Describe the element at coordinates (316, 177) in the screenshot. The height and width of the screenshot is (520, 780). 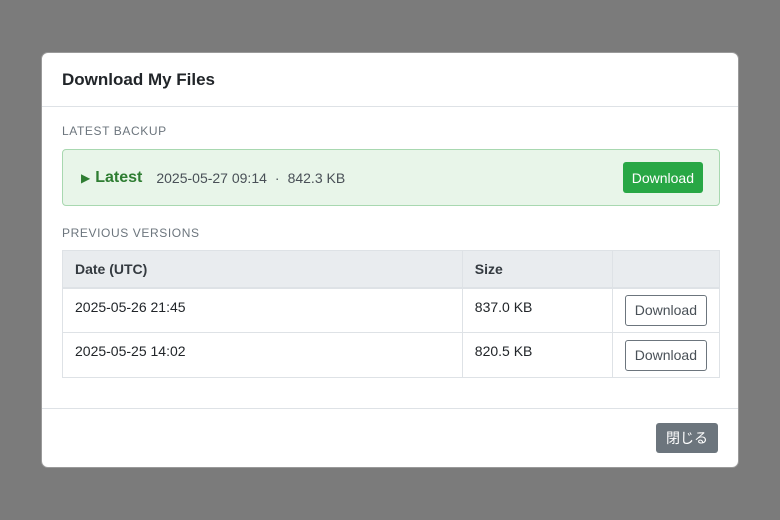
I see `latest-size: 842.3 KB` at that location.